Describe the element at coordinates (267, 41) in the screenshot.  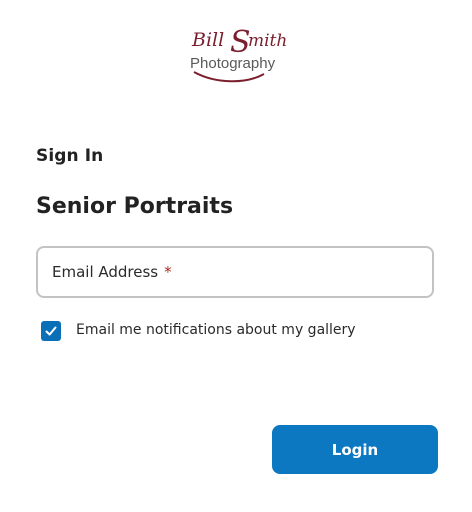
I see `svg-text: mith` at that location.